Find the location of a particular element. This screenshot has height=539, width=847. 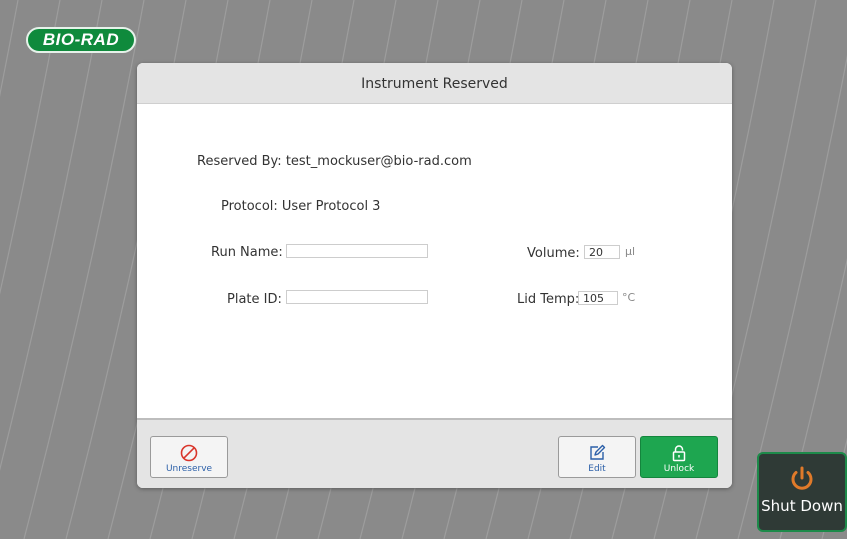

unlock-icon is located at coordinates (679, 453).